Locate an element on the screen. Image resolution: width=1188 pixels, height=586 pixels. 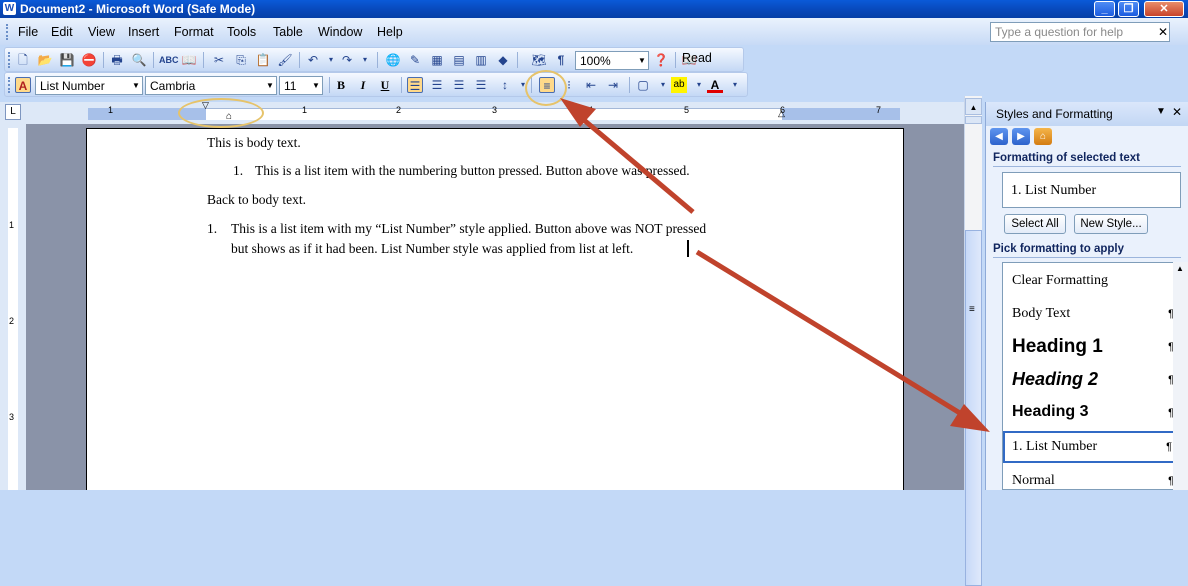
bold-button: B is located at coordinates (341, 85).